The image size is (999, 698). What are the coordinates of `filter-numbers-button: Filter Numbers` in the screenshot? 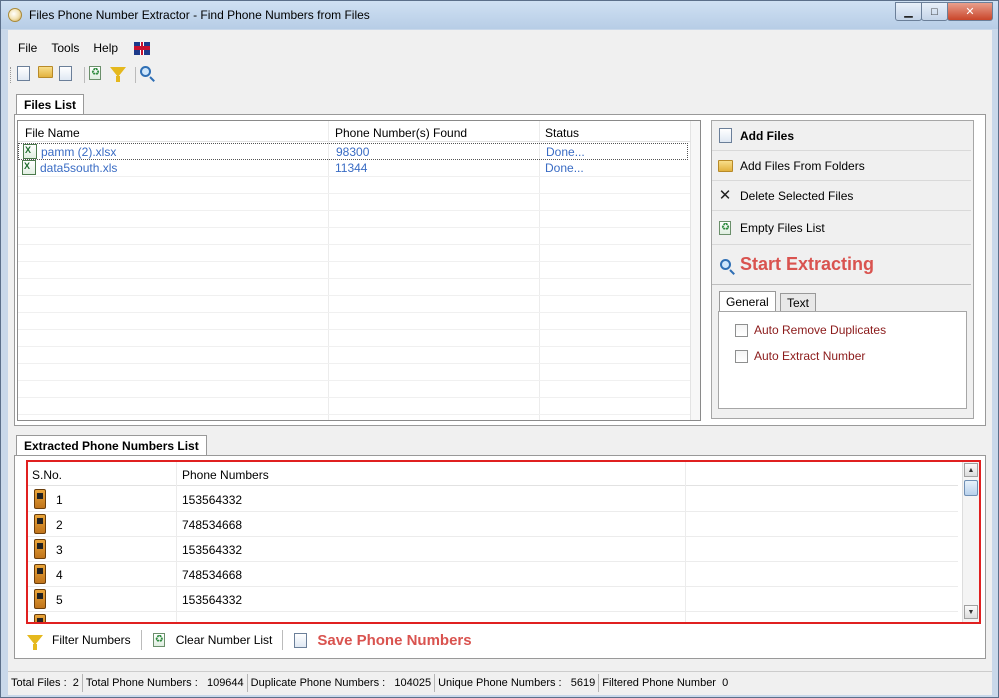 It's located at (78, 640).